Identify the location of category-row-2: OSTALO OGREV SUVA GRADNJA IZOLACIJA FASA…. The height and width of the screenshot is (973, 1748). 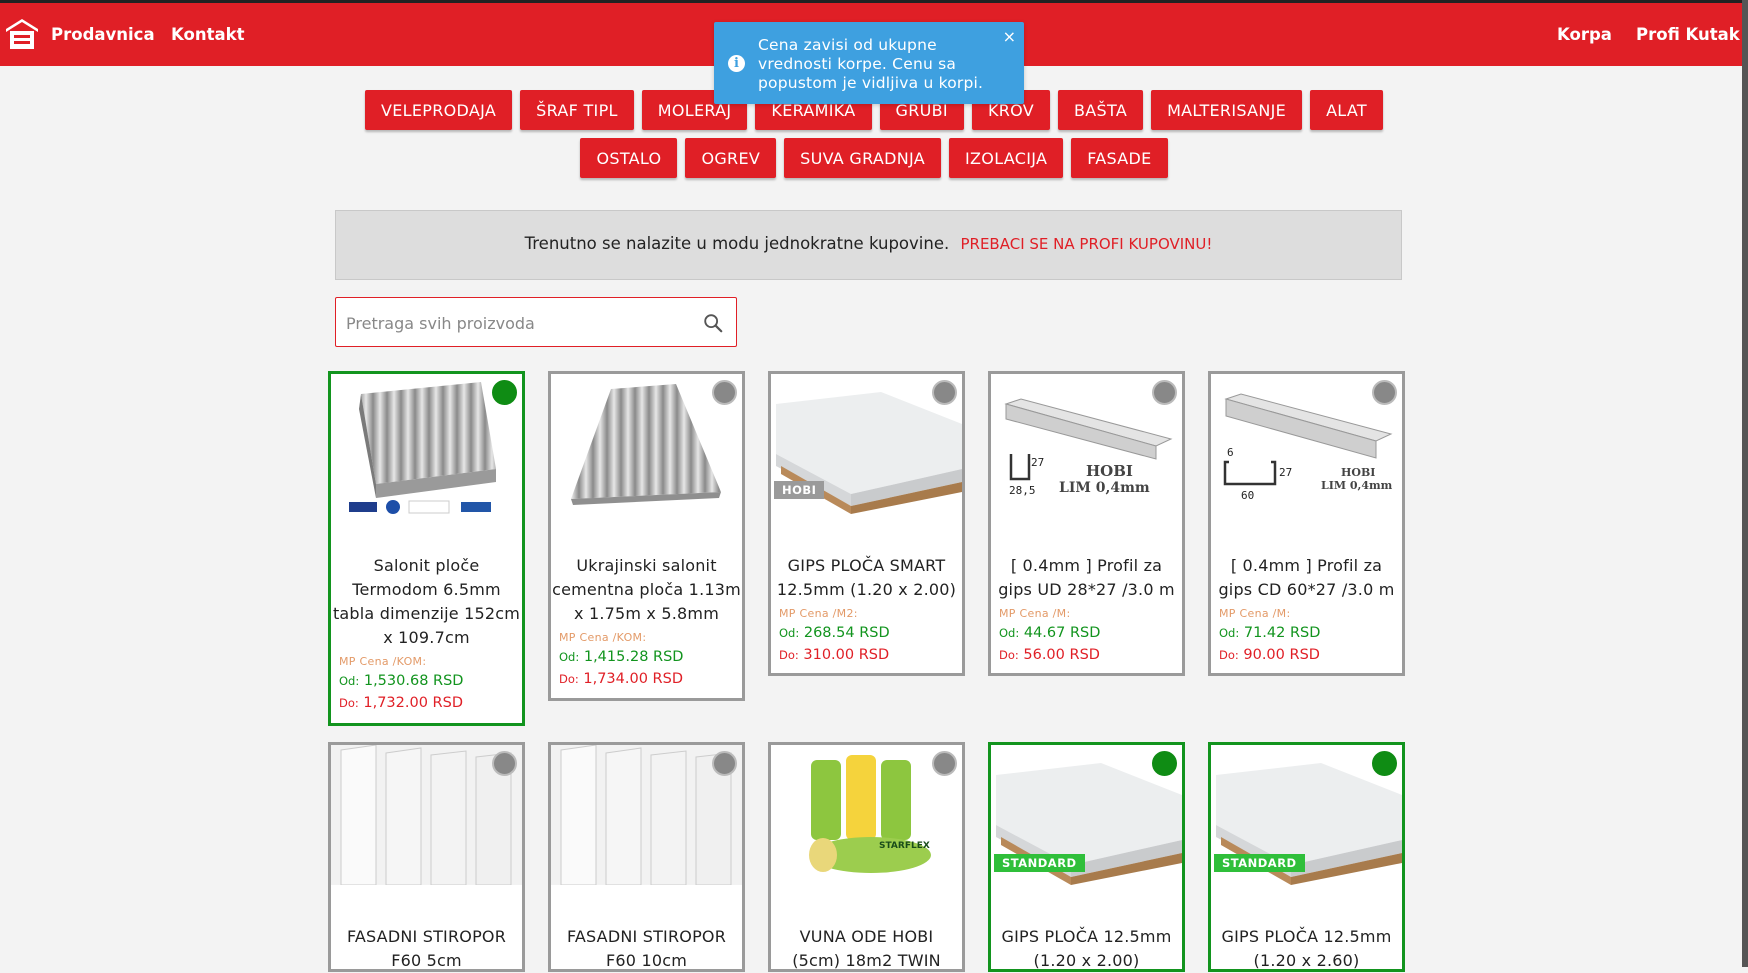
(874, 158).